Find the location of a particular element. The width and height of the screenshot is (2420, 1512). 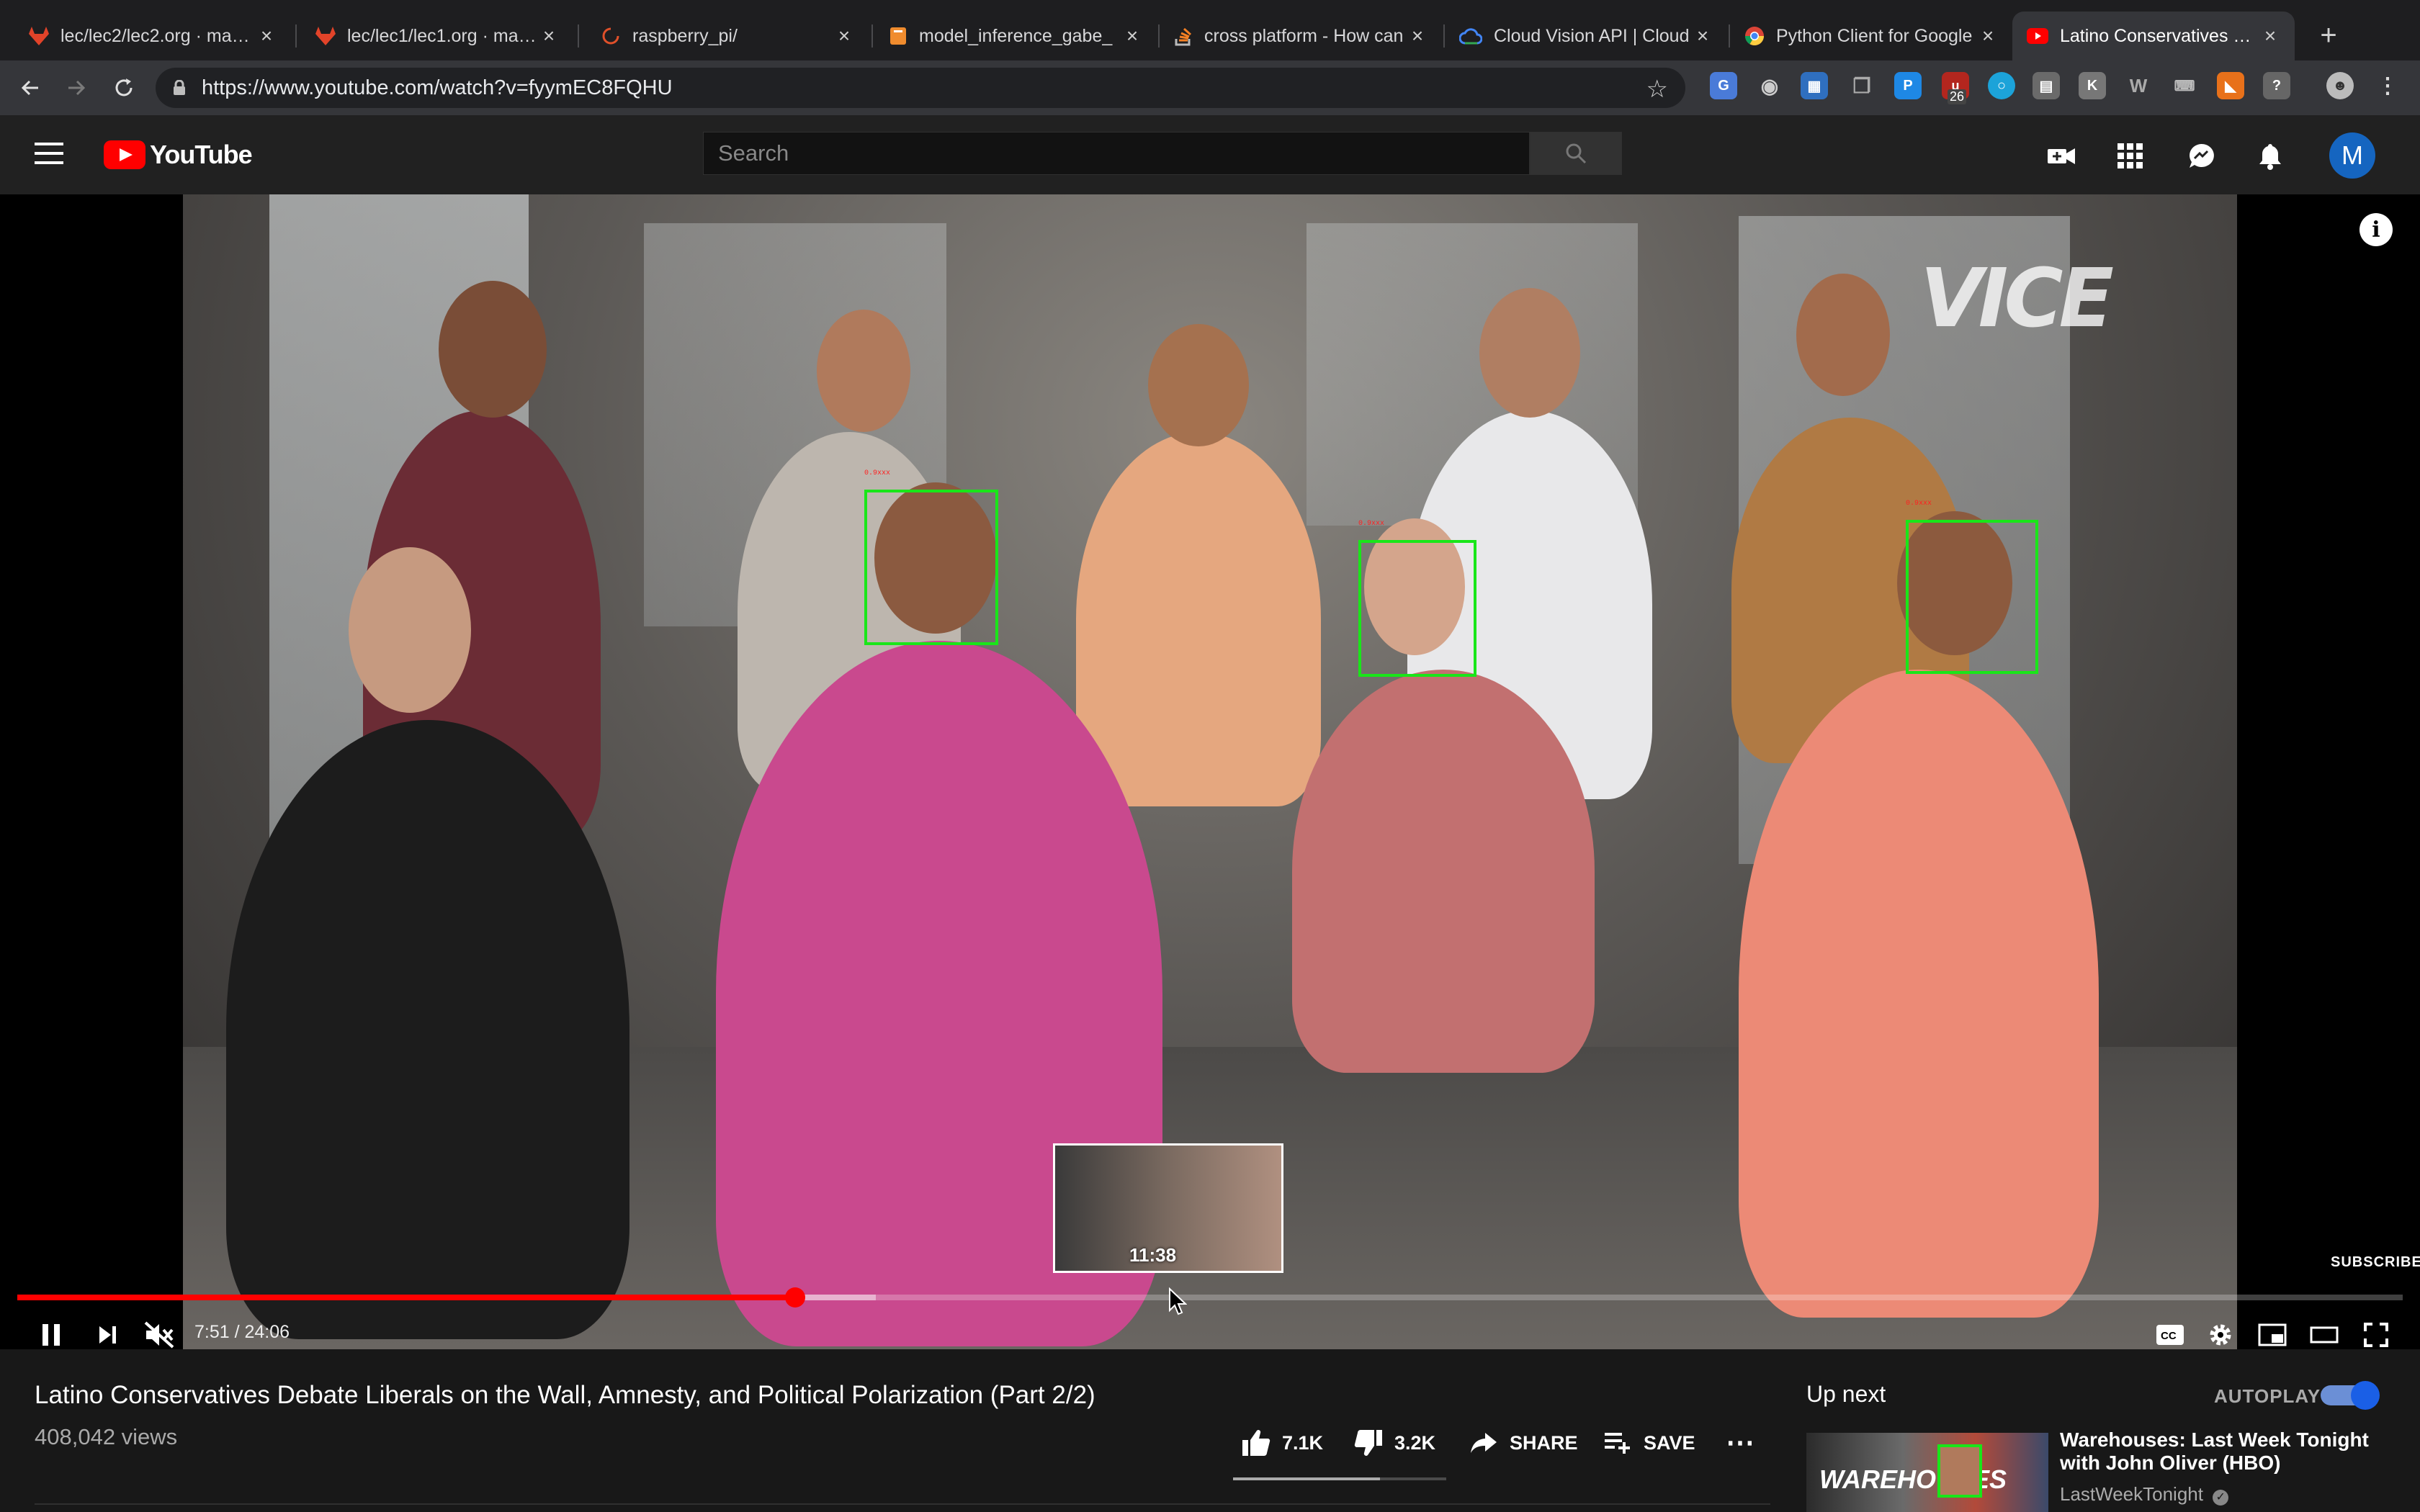

menu-icon is located at coordinates (49, 153).